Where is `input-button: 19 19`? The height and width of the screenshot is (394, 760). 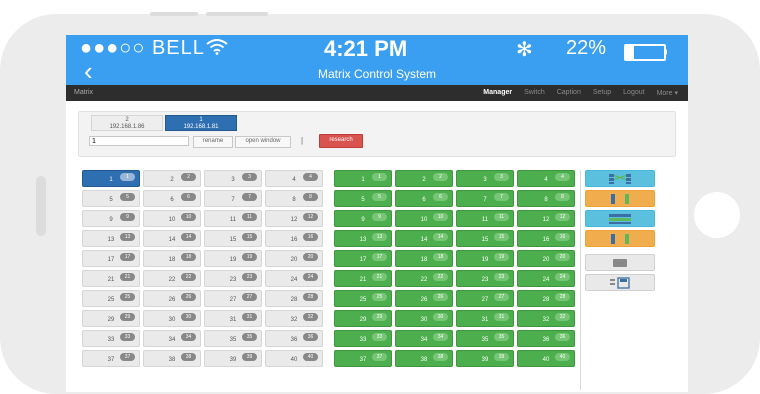
input-button: 19 19 is located at coordinates (233, 258).